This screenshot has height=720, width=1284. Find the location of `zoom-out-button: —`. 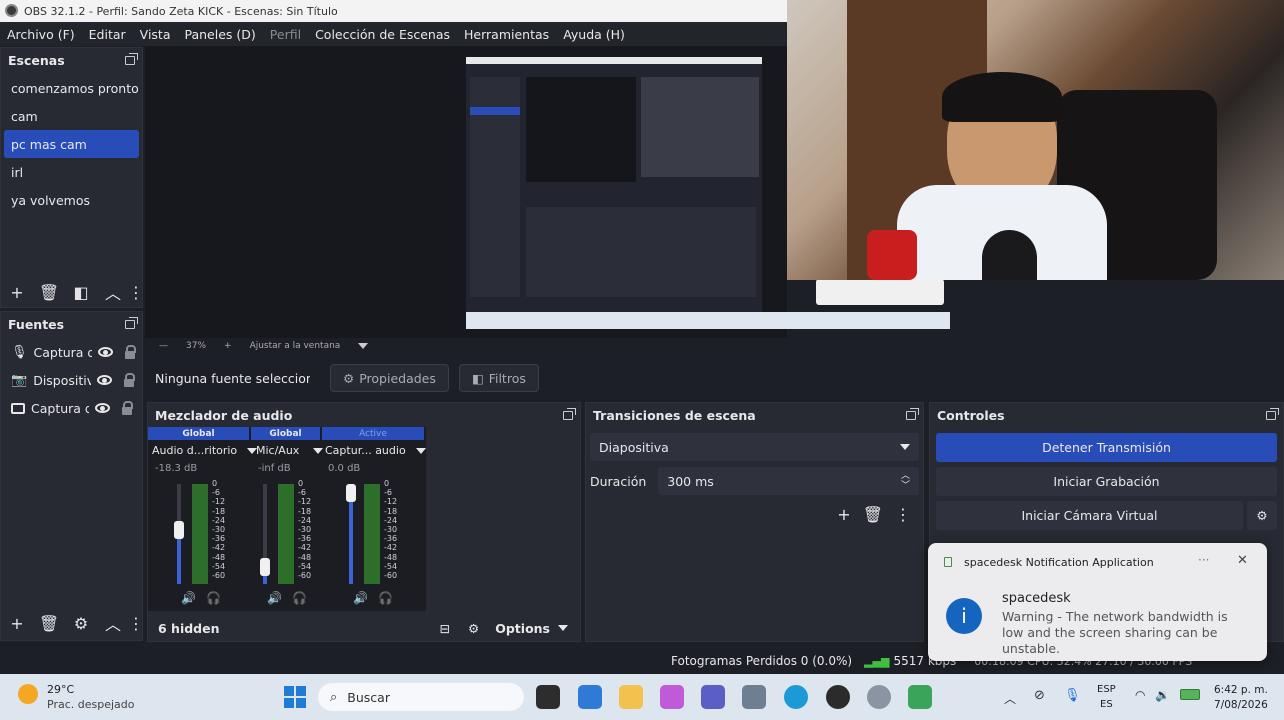

zoom-out-button: — is located at coordinates (163, 346).